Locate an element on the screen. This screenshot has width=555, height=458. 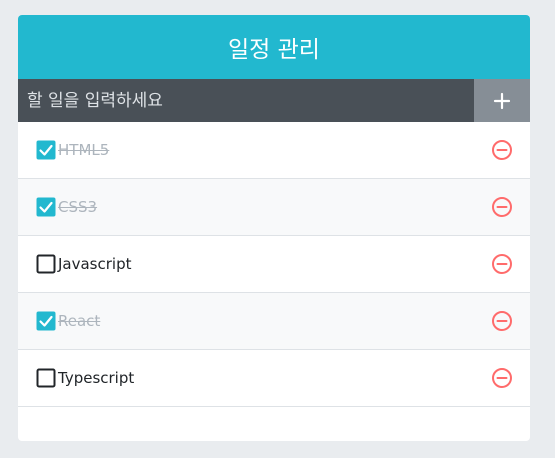
todo-item: CSS3 is located at coordinates (274, 207).